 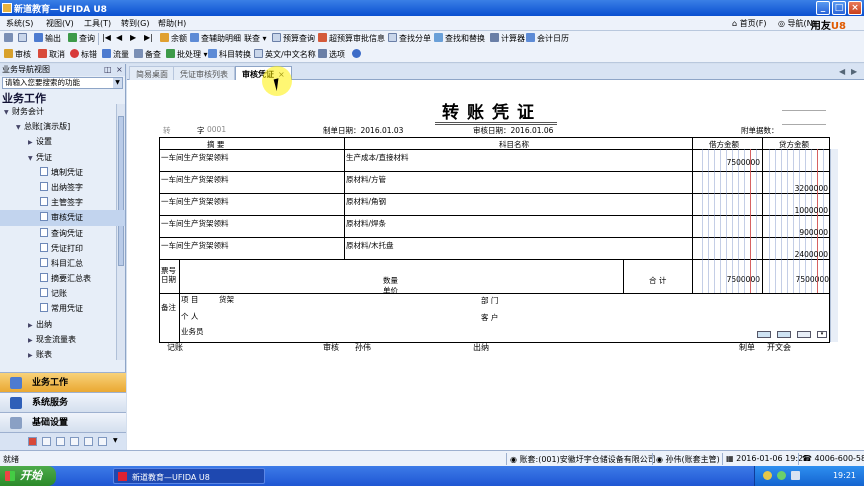 I want to click on menu-view: 视图(V), so click(x=60, y=23).